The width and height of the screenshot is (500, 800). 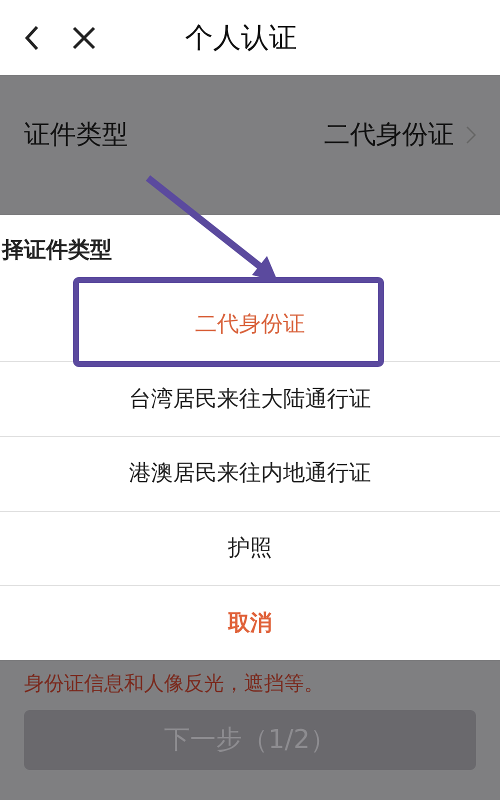 What do you see at coordinates (57, 251) in the screenshot?
I see `sheet-title: 择证件类型` at bounding box center [57, 251].